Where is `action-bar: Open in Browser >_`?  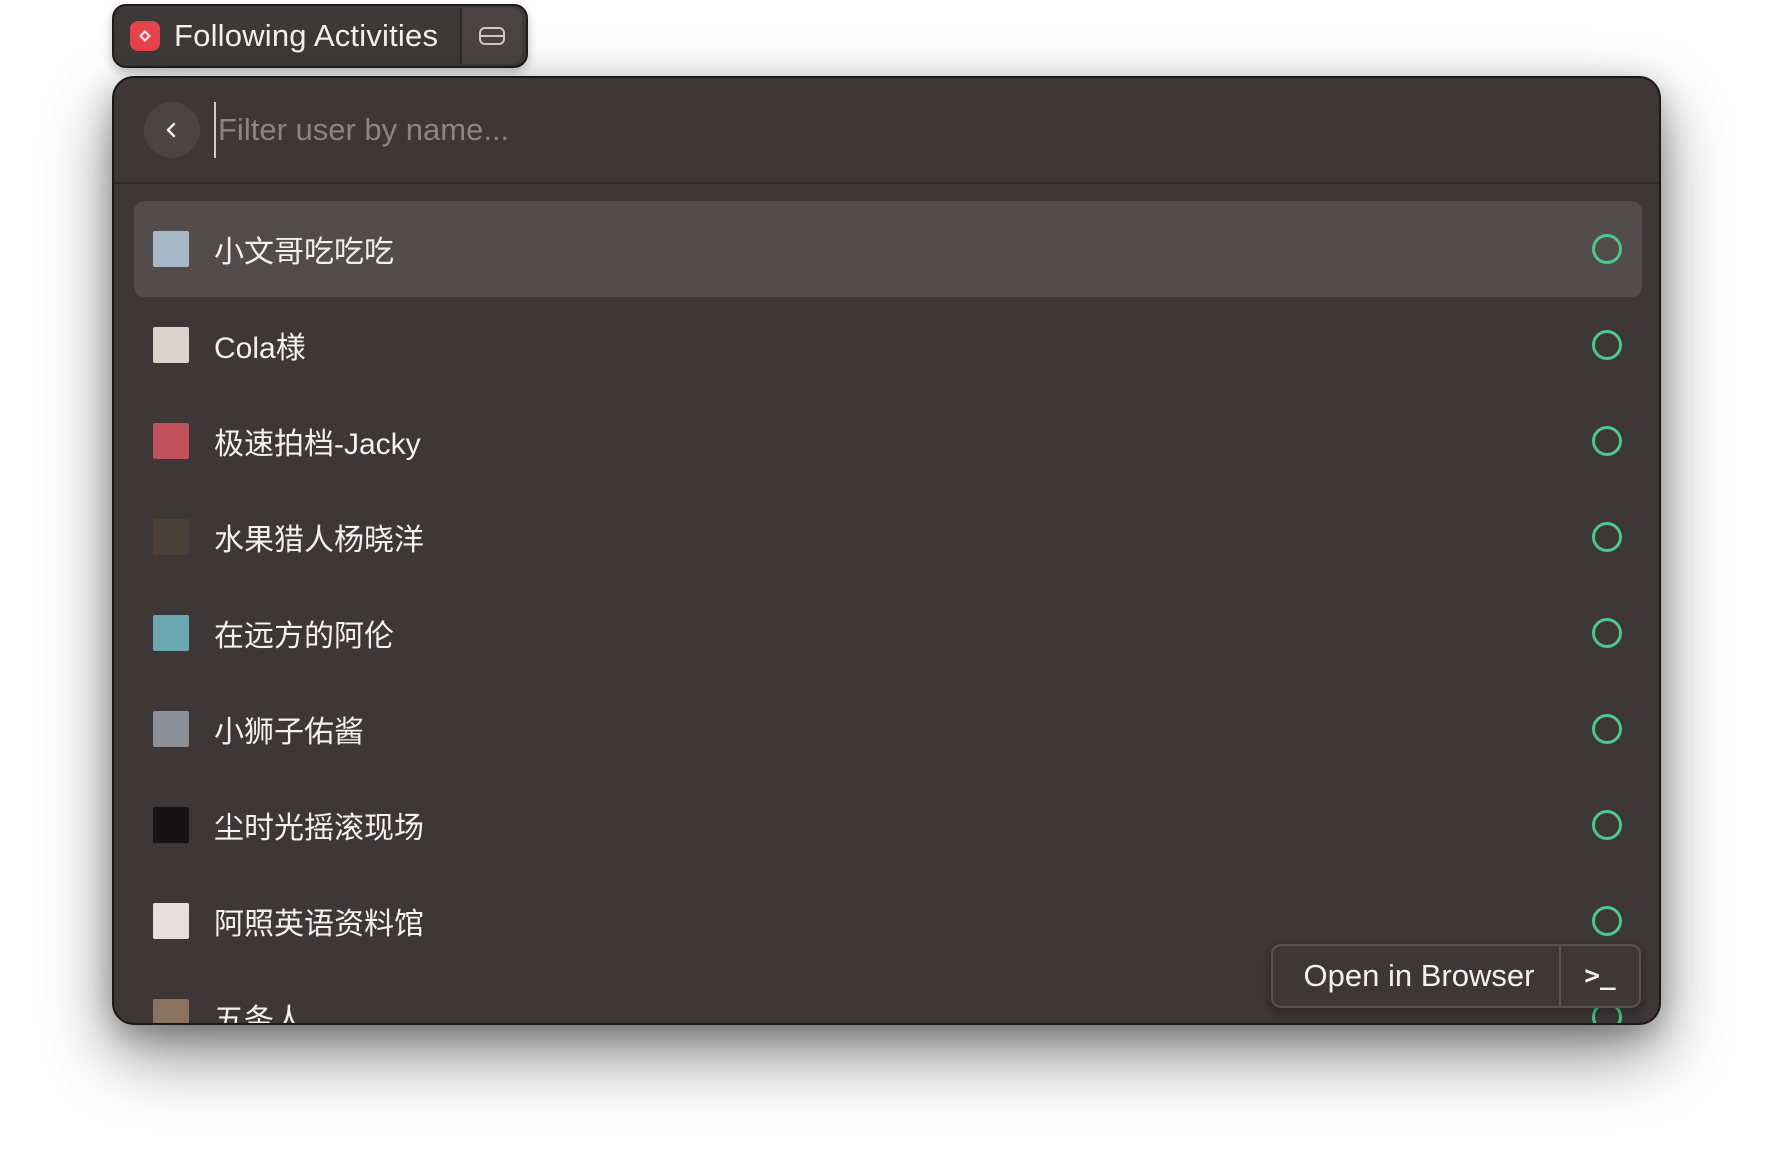 action-bar: Open in Browser >_ is located at coordinates (1456, 976).